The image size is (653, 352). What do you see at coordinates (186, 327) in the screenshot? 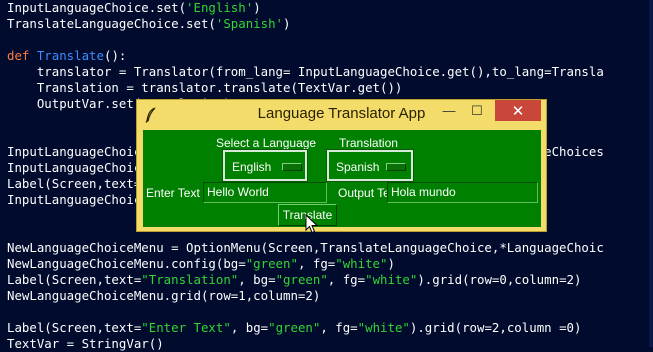
I see `code-token: "Enter Text"` at bounding box center [186, 327].